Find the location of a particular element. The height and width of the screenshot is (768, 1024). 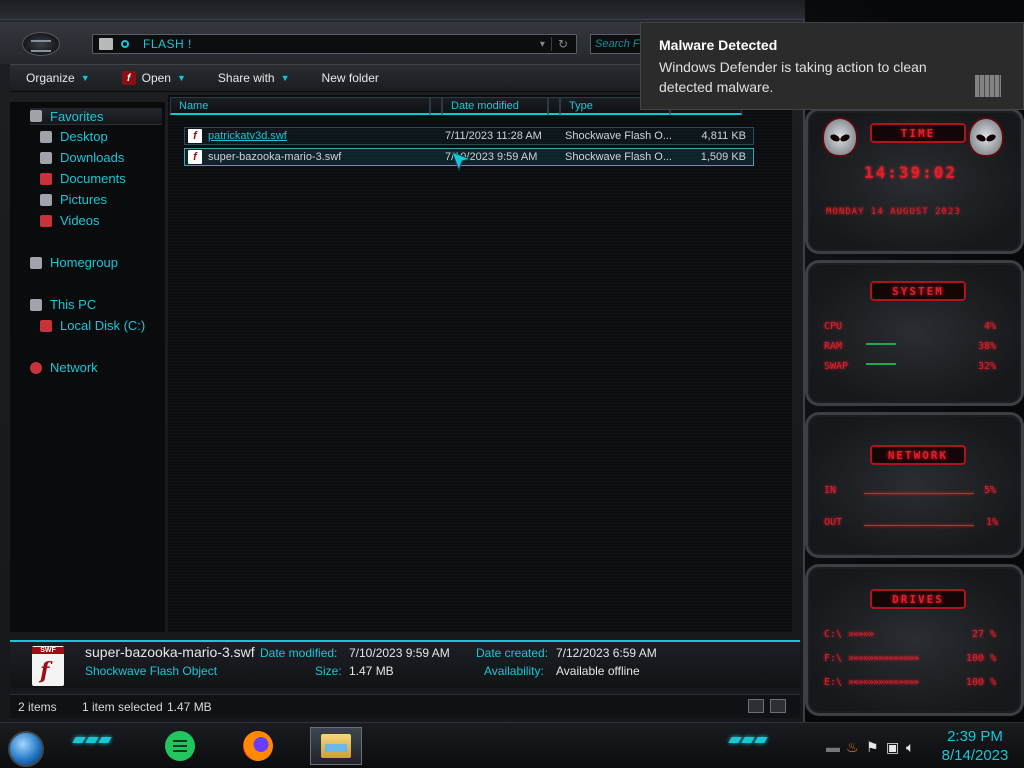

details-filetype: Shockwave Flash Object is located at coordinates (151, 671).